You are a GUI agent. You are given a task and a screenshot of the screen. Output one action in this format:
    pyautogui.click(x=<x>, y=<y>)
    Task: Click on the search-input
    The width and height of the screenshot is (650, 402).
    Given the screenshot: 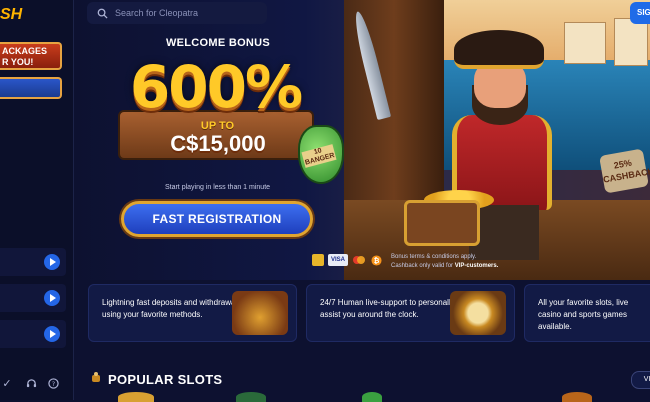 What is the action you would take?
    pyautogui.click(x=184, y=13)
    